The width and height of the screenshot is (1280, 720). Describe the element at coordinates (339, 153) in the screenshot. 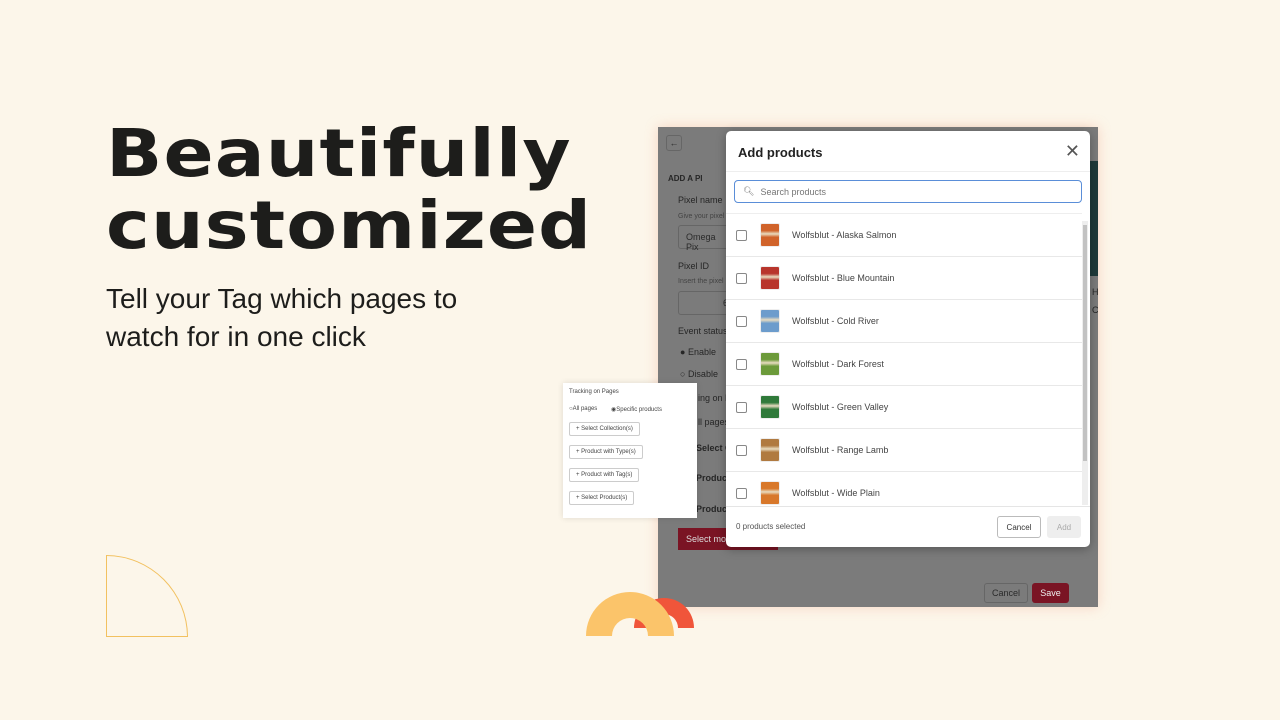

I see `hero-title-line1: Beautifully` at that location.